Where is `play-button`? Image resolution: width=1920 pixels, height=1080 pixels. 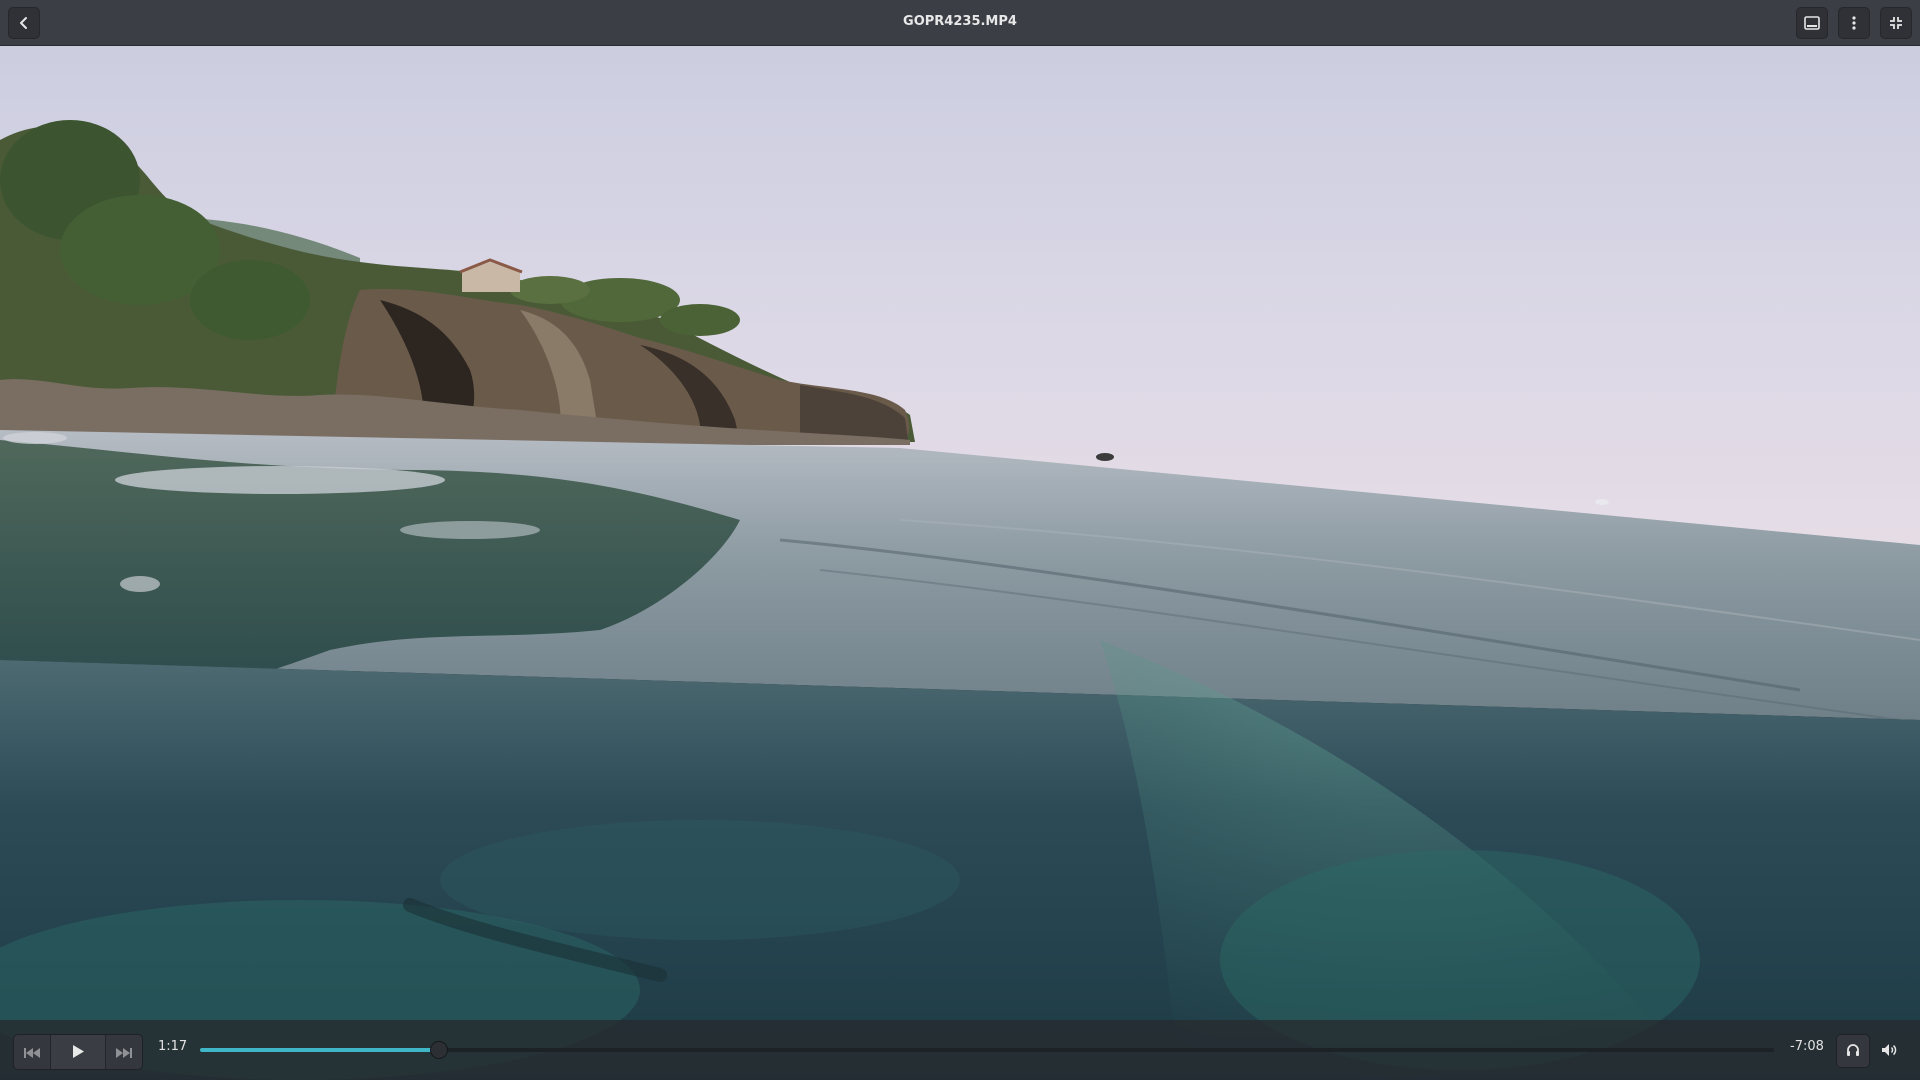 play-button is located at coordinates (78, 1052).